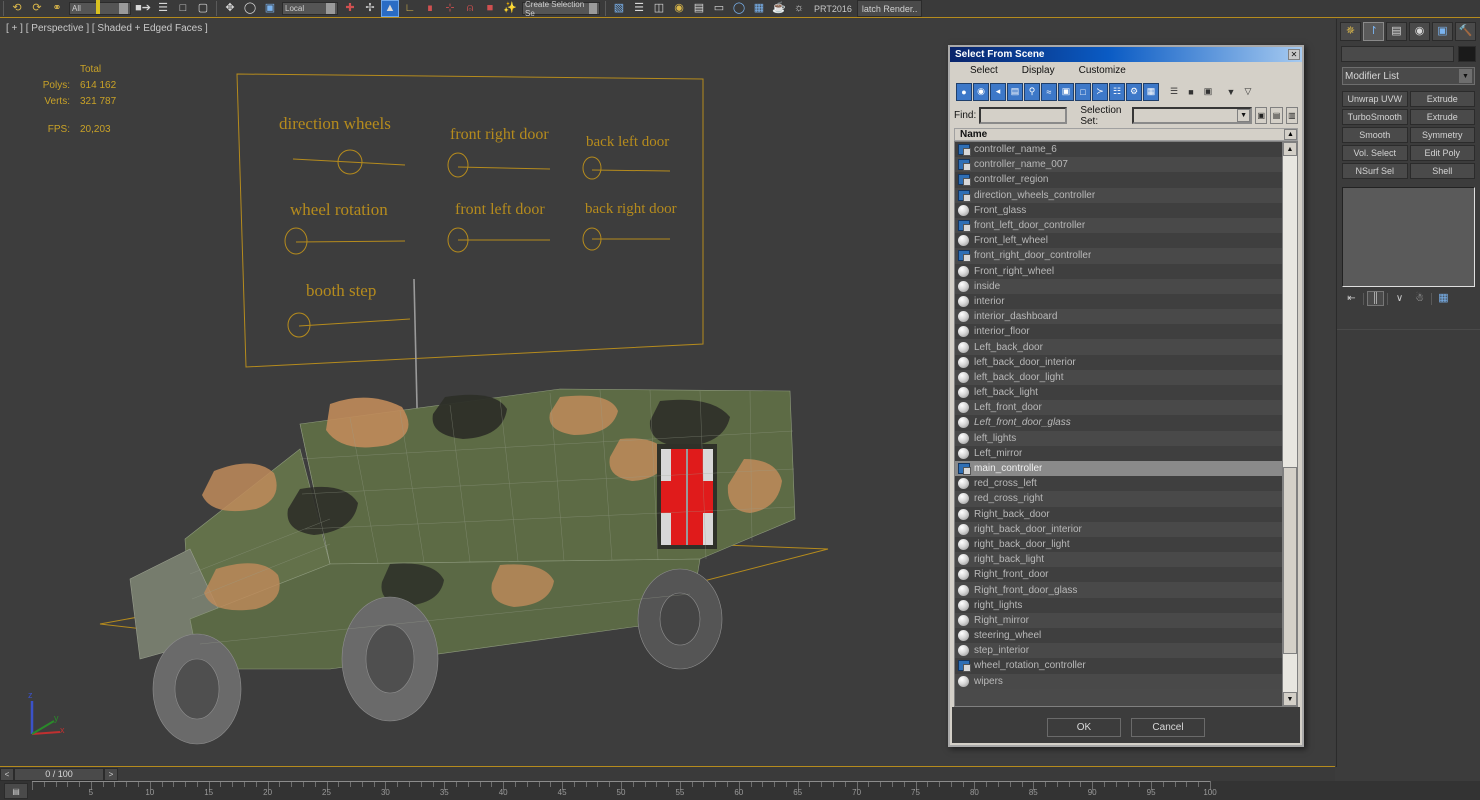 The height and width of the screenshot is (800, 1480). I want to click on next-frame-button: >, so click(111, 774).